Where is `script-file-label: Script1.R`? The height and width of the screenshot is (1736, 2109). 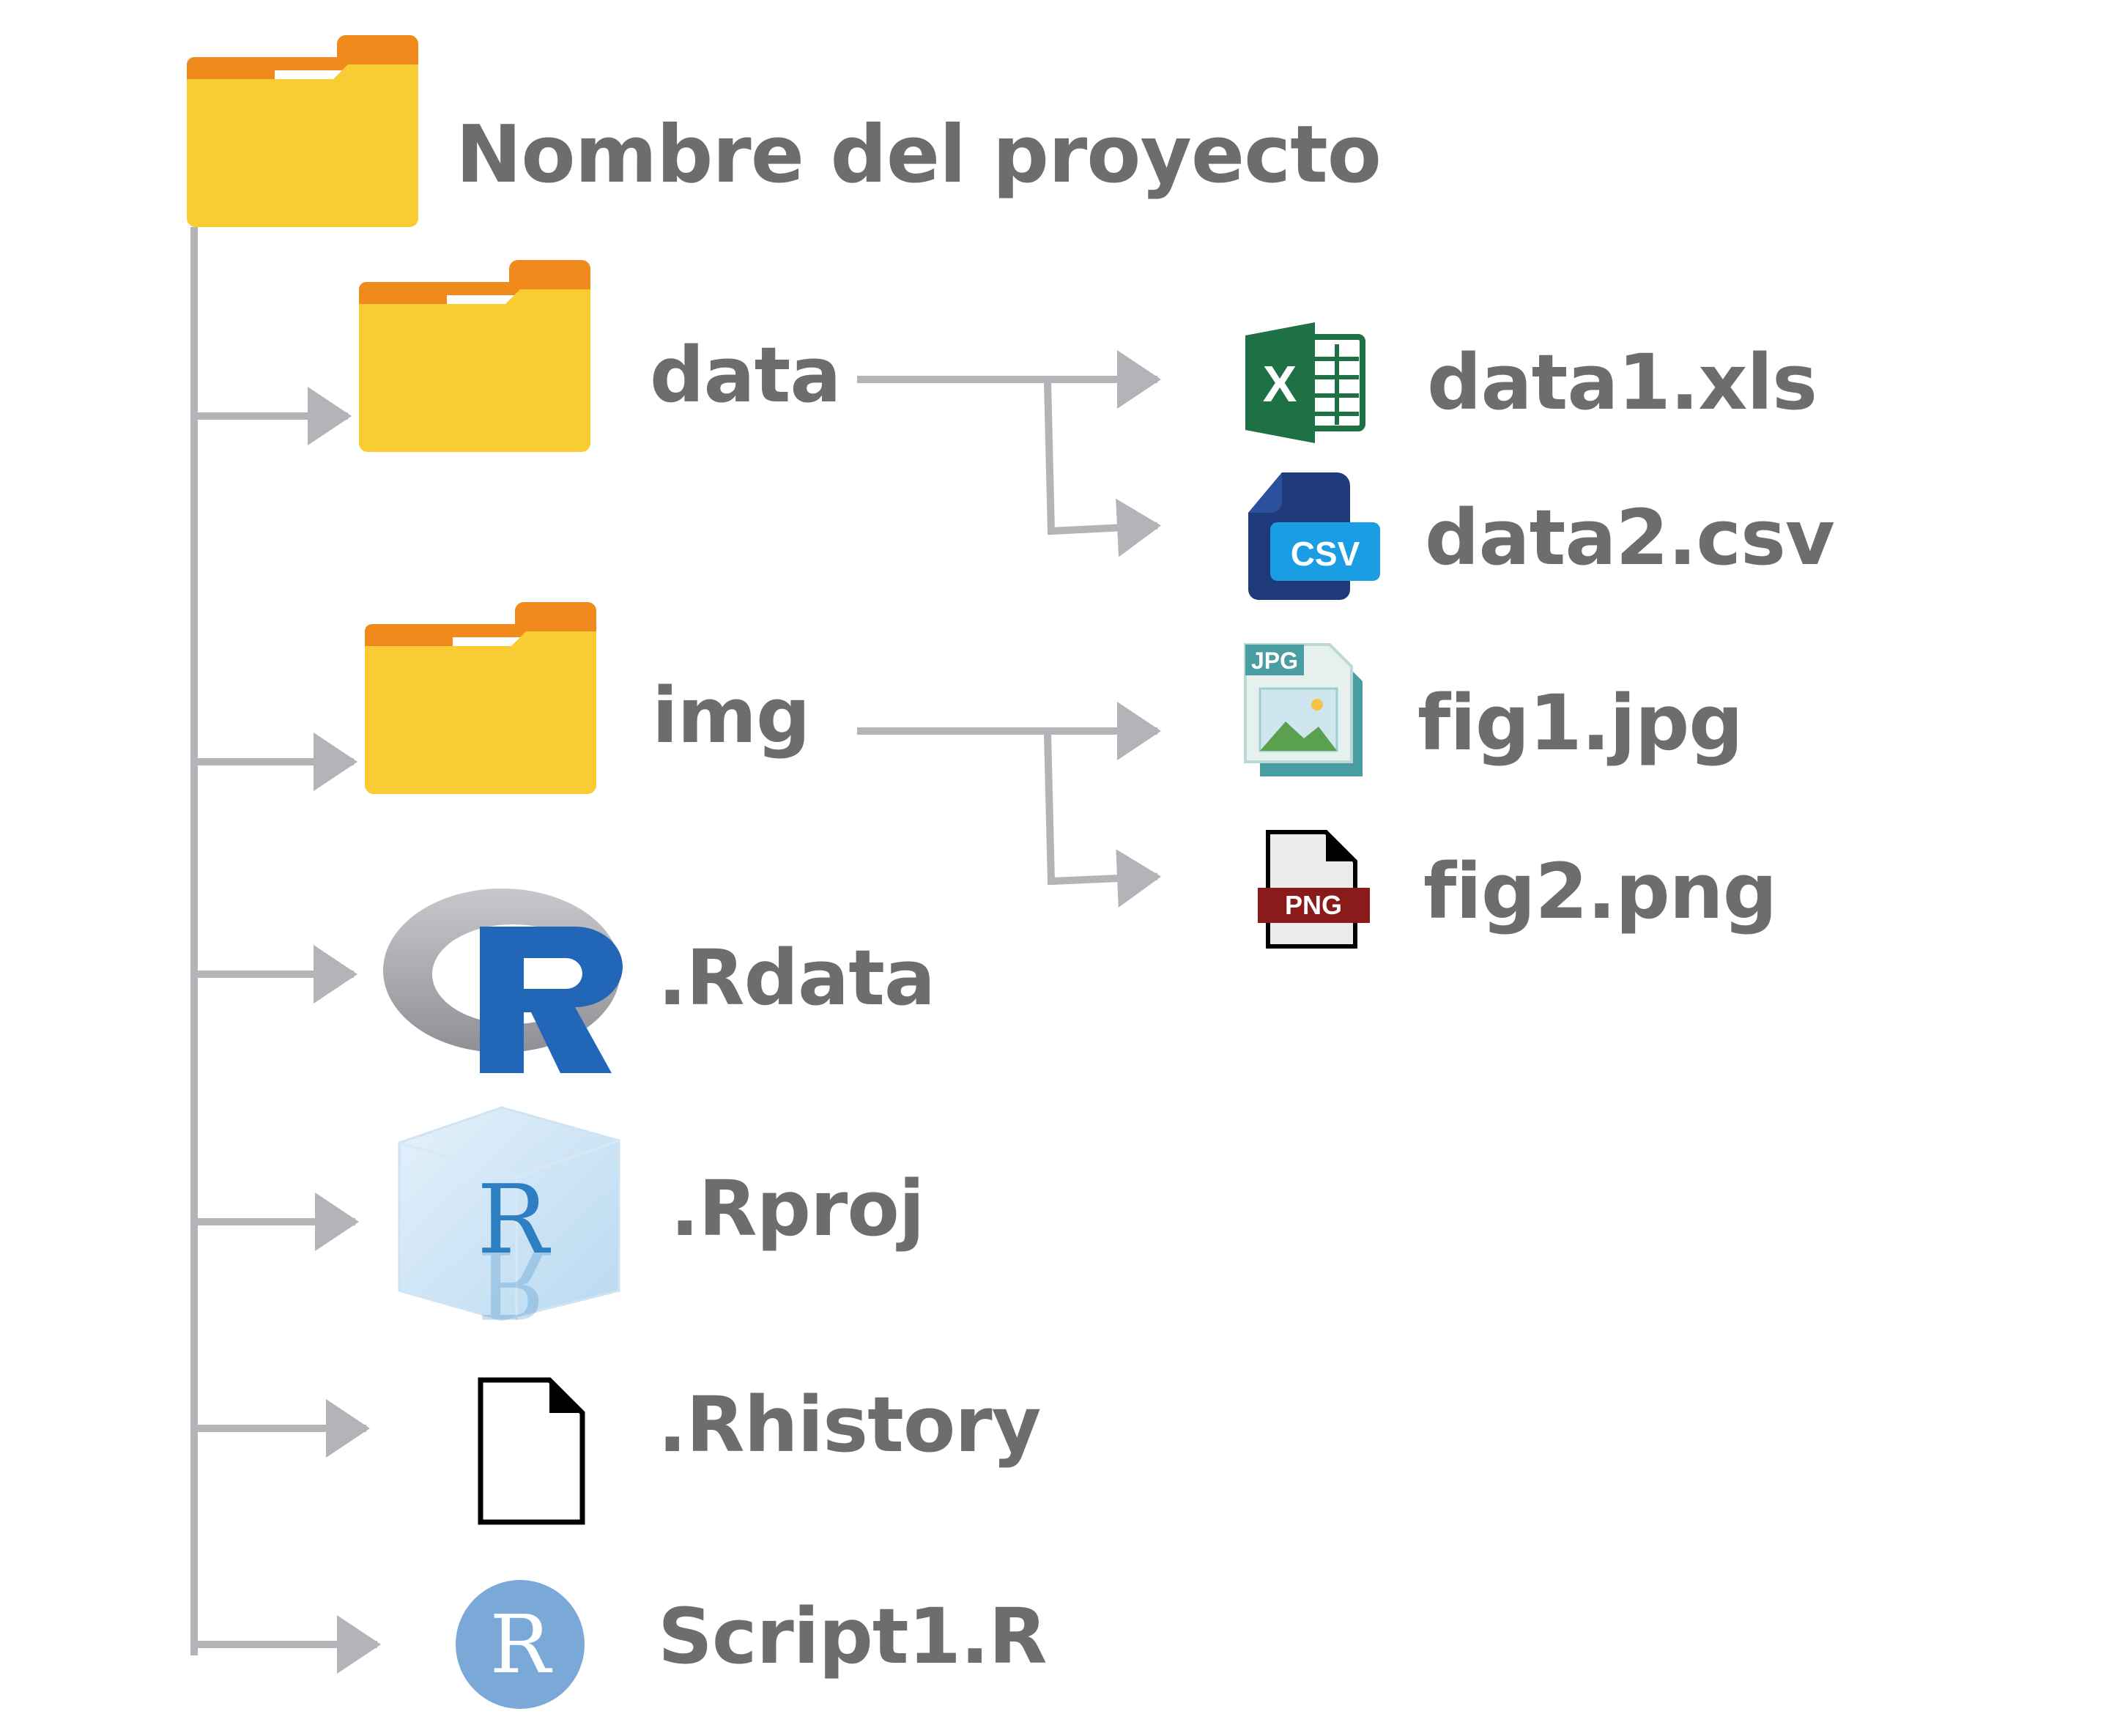
script-file-label: Script1.R is located at coordinates (853, 1637).